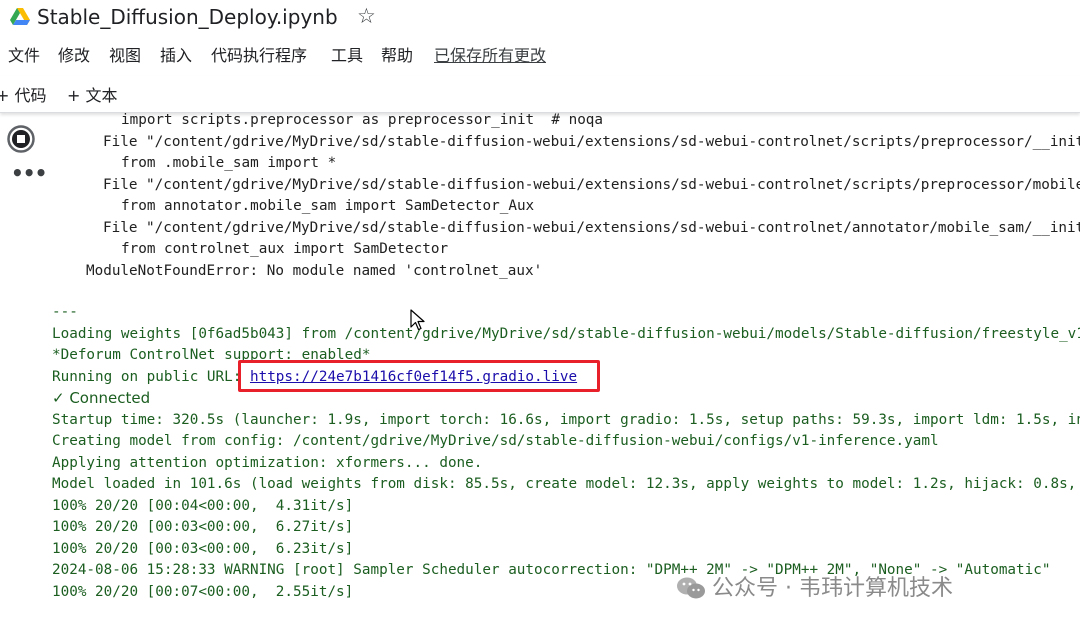  What do you see at coordinates (285, 249) in the screenshot?
I see `output-line: from controlnet_aux import SamDetector` at bounding box center [285, 249].